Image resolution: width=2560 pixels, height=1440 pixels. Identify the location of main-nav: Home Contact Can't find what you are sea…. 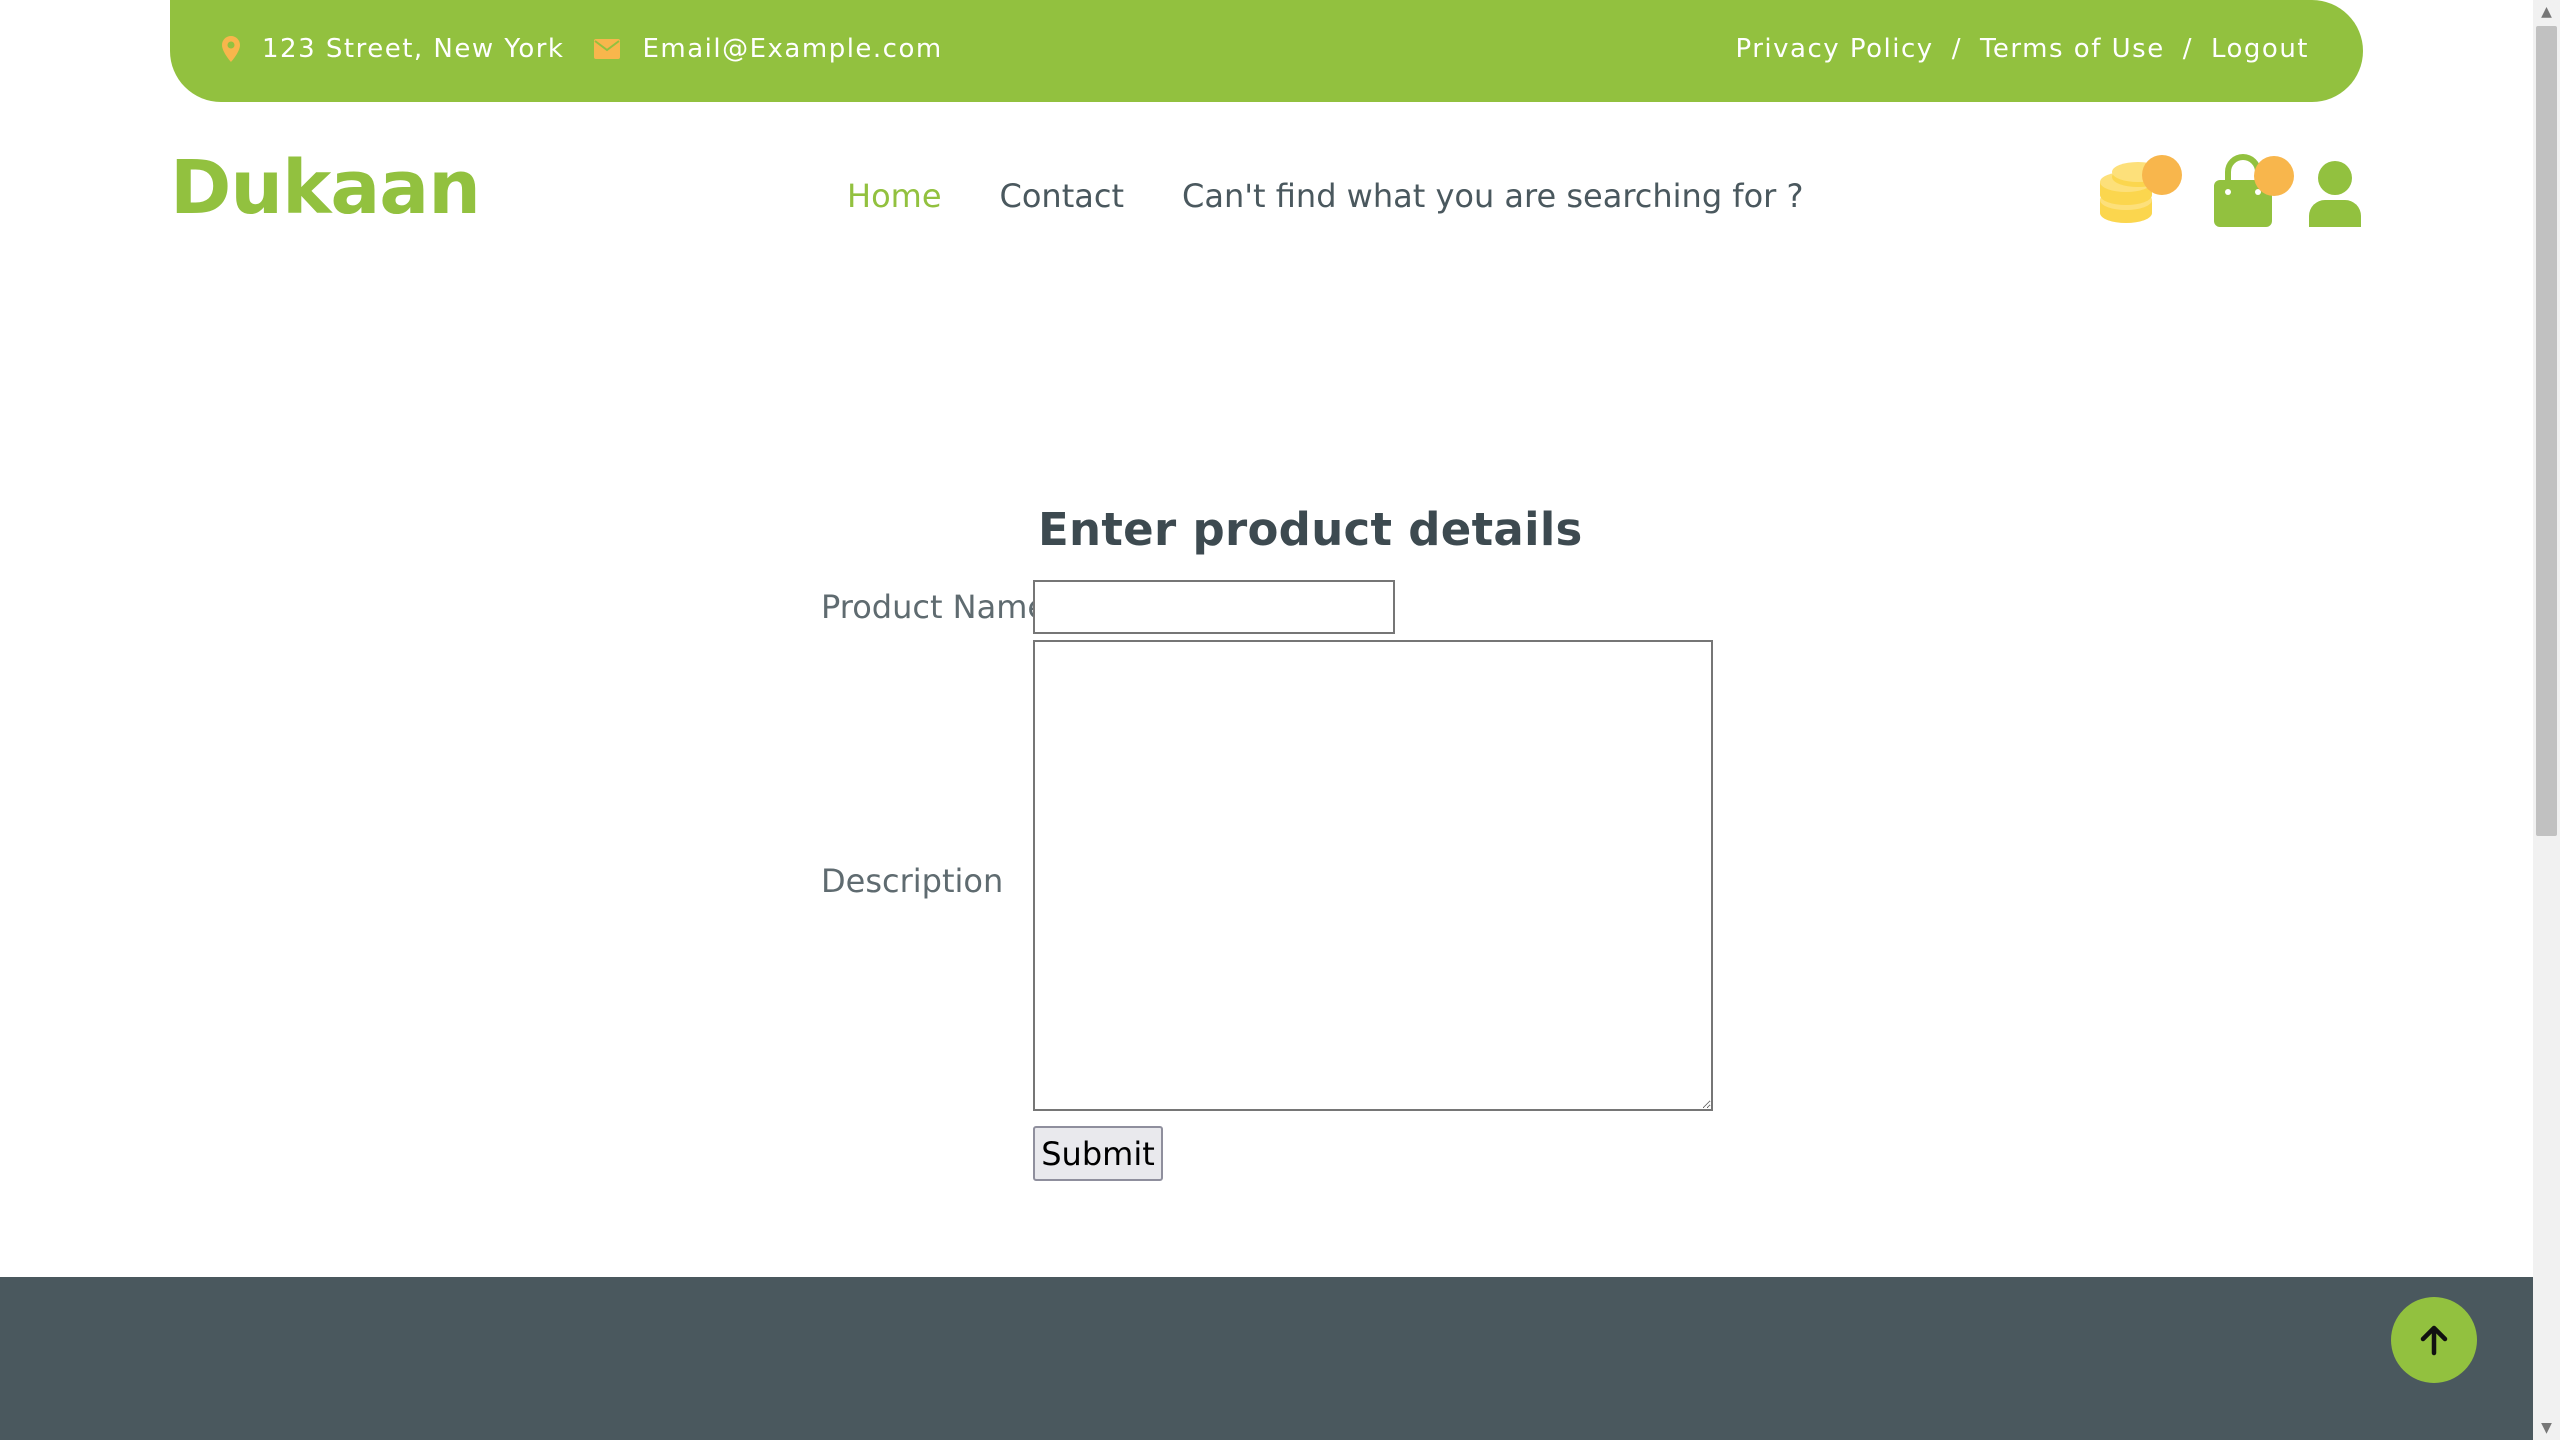
(1354, 196).